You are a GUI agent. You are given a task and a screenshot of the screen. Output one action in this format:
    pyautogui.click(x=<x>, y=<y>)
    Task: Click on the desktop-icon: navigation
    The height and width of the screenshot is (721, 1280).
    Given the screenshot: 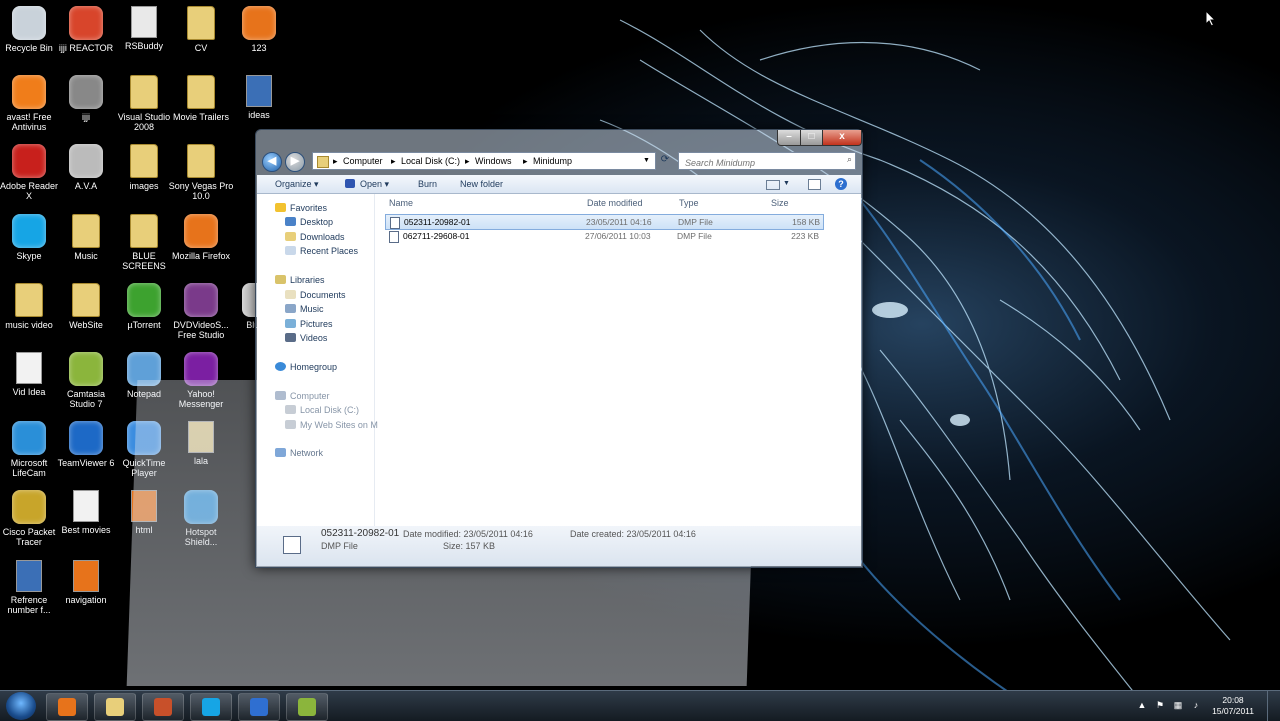 What is the action you would take?
    pyautogui.click(x=86, y=590)
    